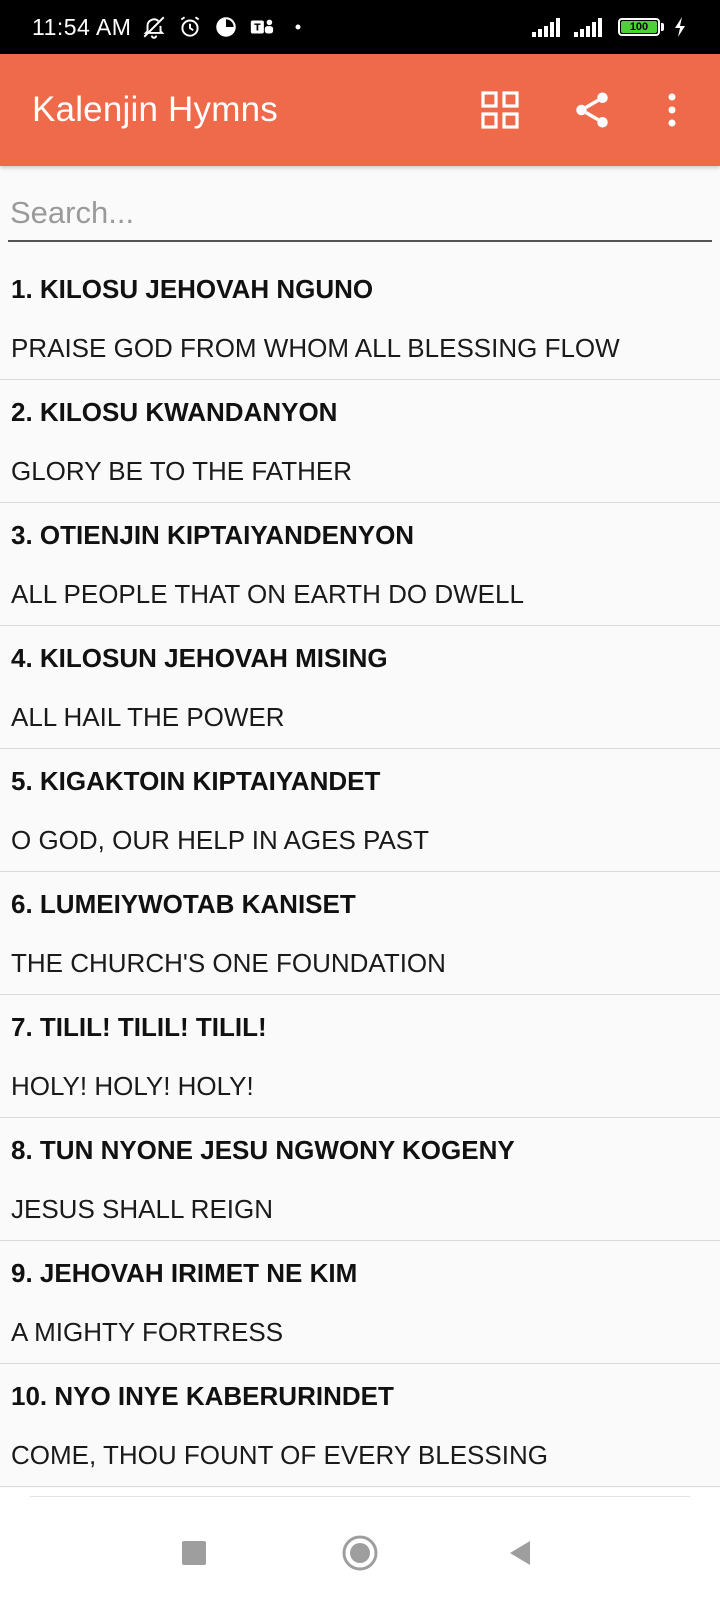  Describe the element at coordinates (181, 471) in the screenshot. I see `hymn-english-title: GLORY BE TO THE FATHER` at that location.